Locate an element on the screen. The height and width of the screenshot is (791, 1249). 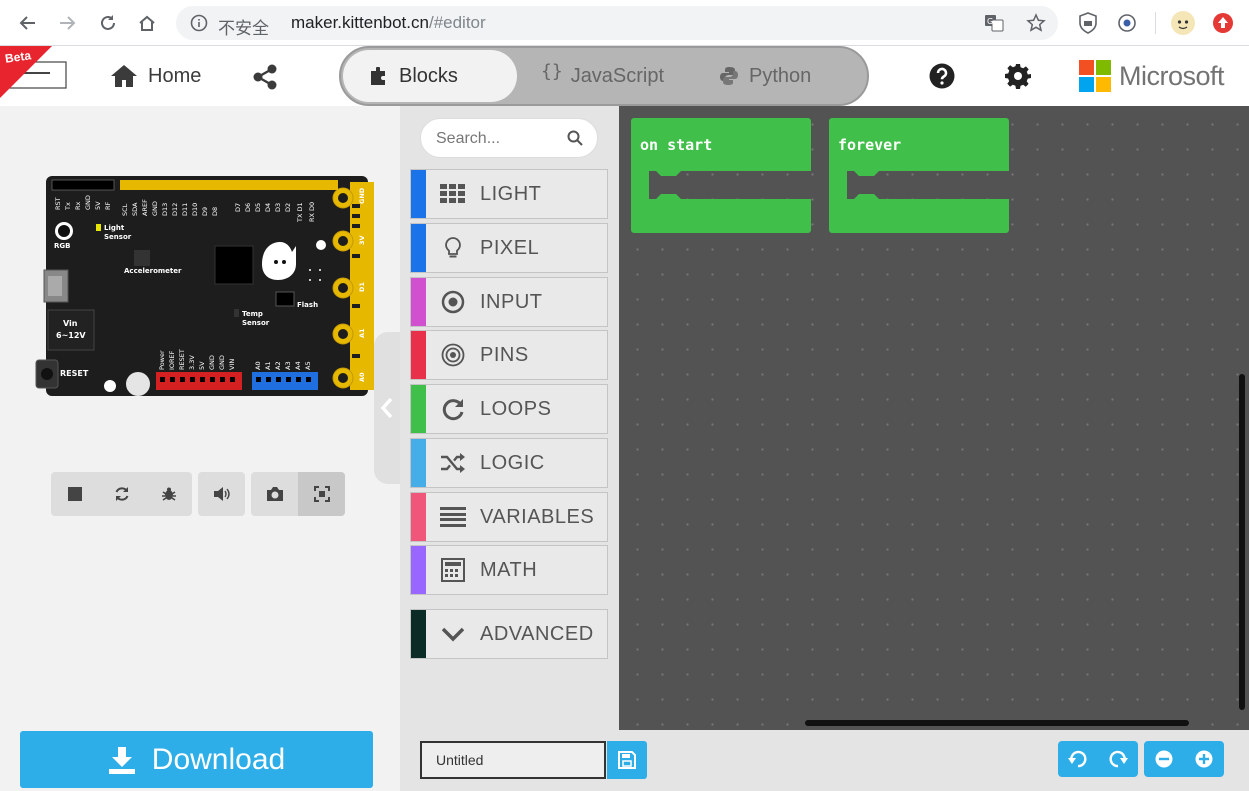
category-logic: LOGIC is located at coordinates (509, 463).